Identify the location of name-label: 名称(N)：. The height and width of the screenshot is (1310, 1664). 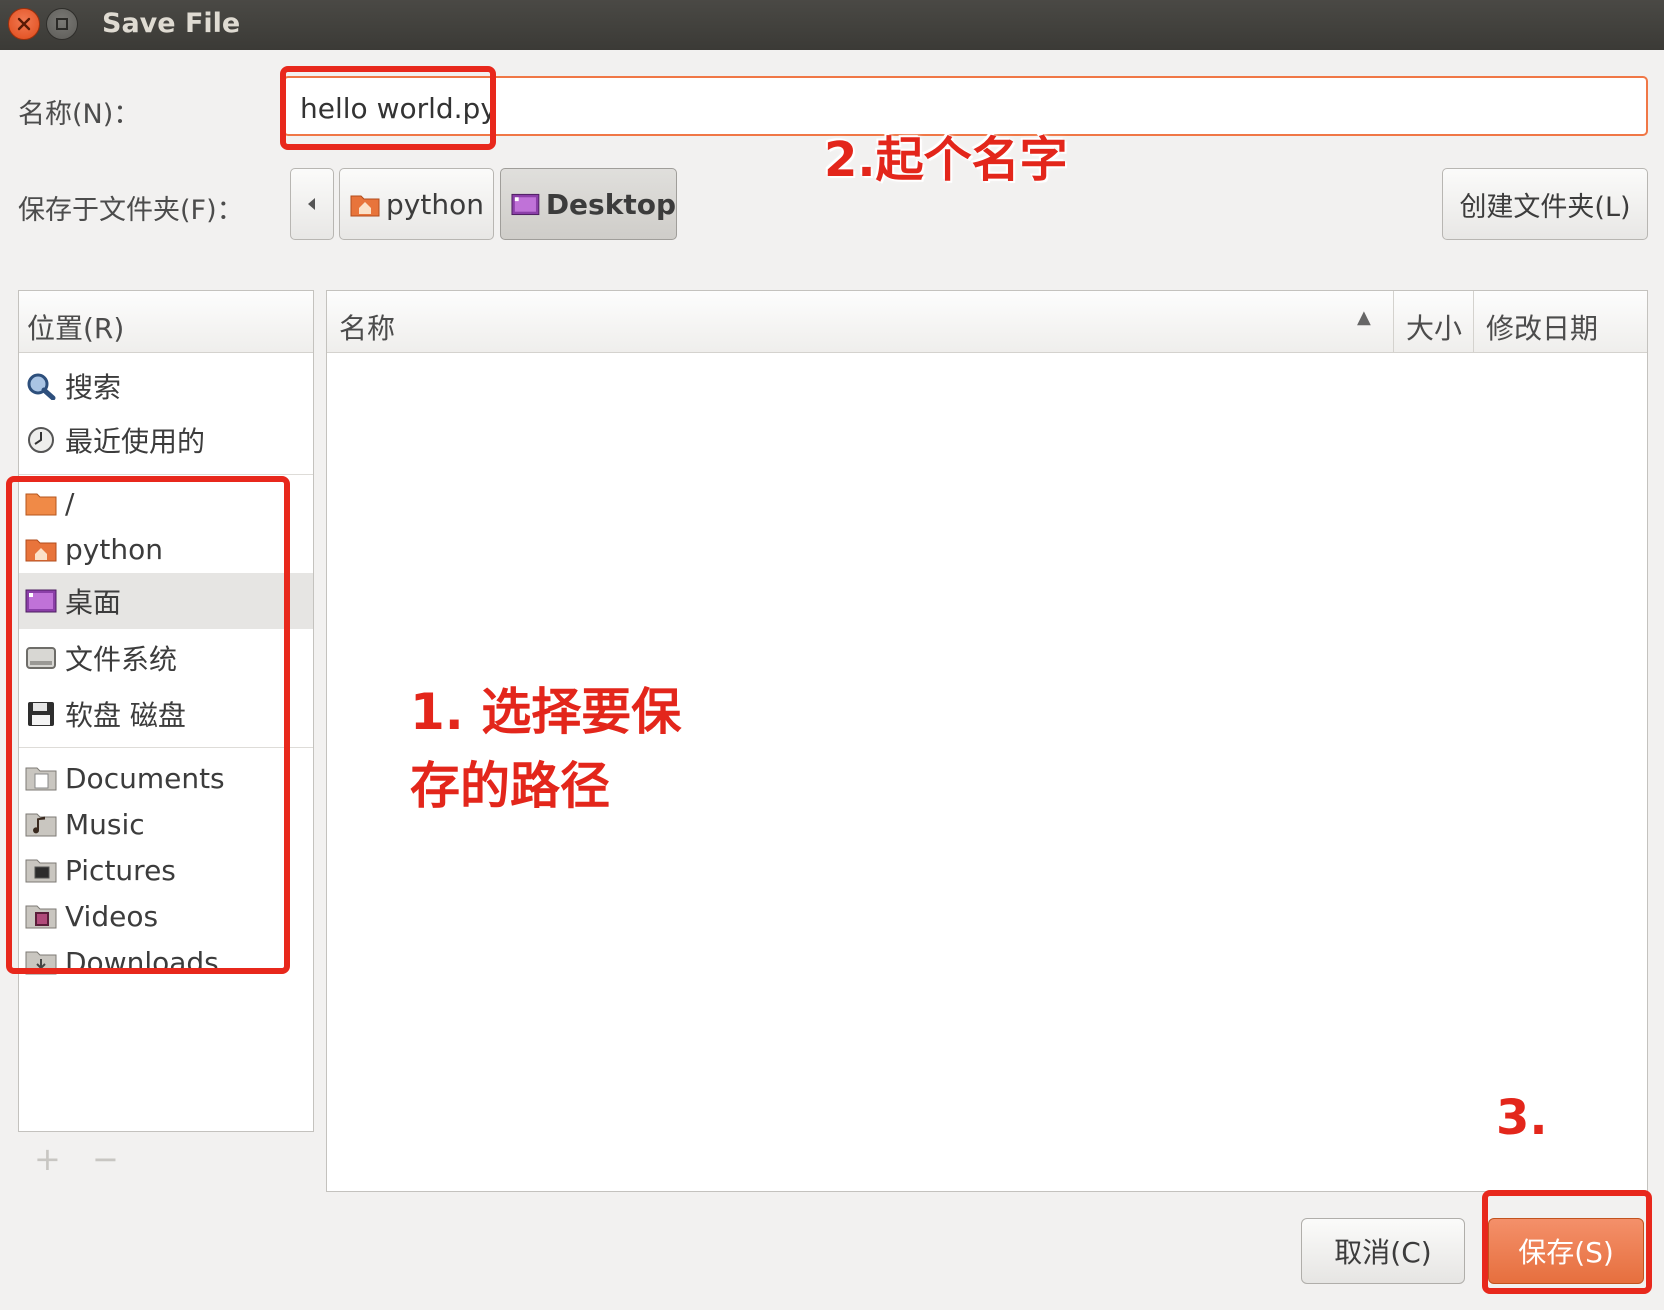
(79, 114).